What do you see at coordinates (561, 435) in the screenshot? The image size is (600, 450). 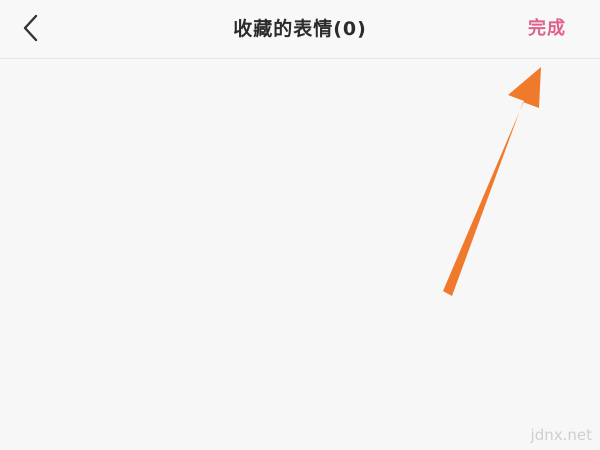 I see `watermark-text: jdnx.net` at bounding box center [561, 435].